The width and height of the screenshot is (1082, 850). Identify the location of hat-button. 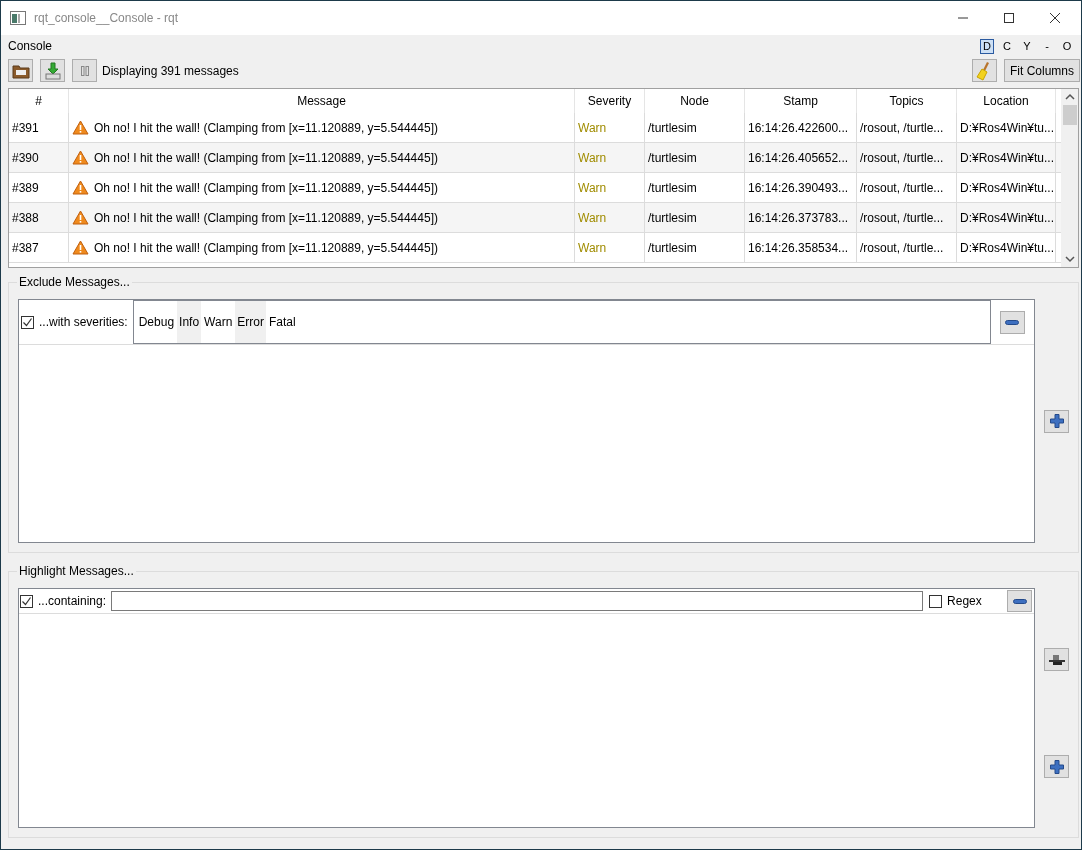
(1056, 659).